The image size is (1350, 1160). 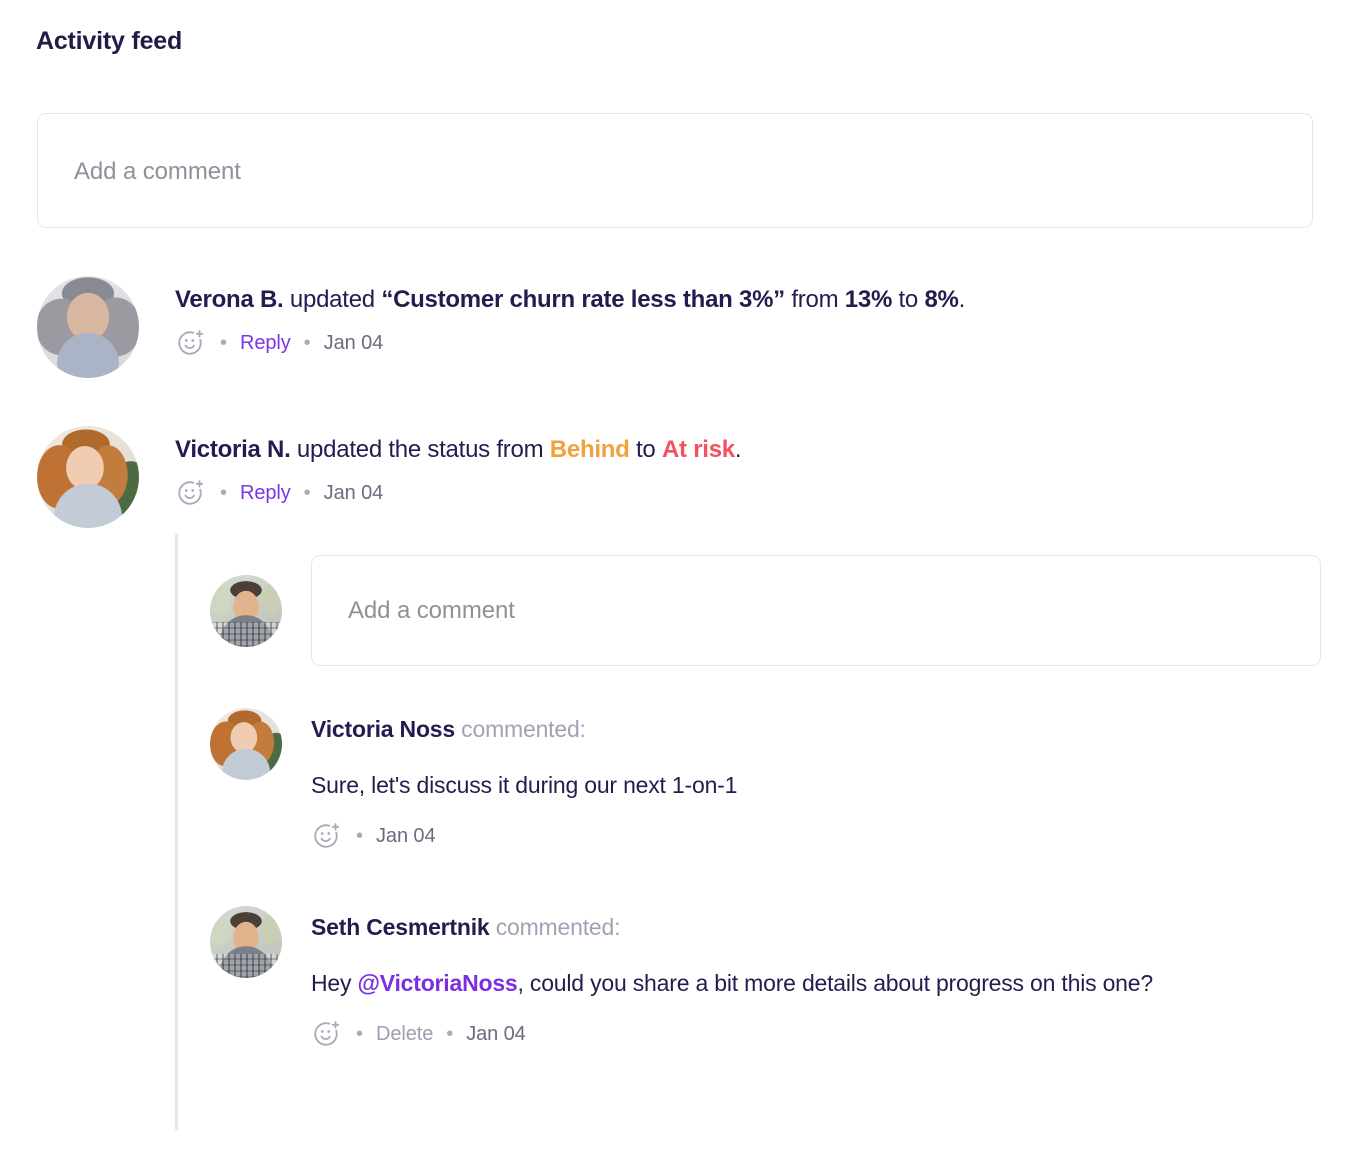 What do you see at coordinates (332, 299) in the screenshot?
I see `activity-verb: updated` at bounding box center [332, 299].